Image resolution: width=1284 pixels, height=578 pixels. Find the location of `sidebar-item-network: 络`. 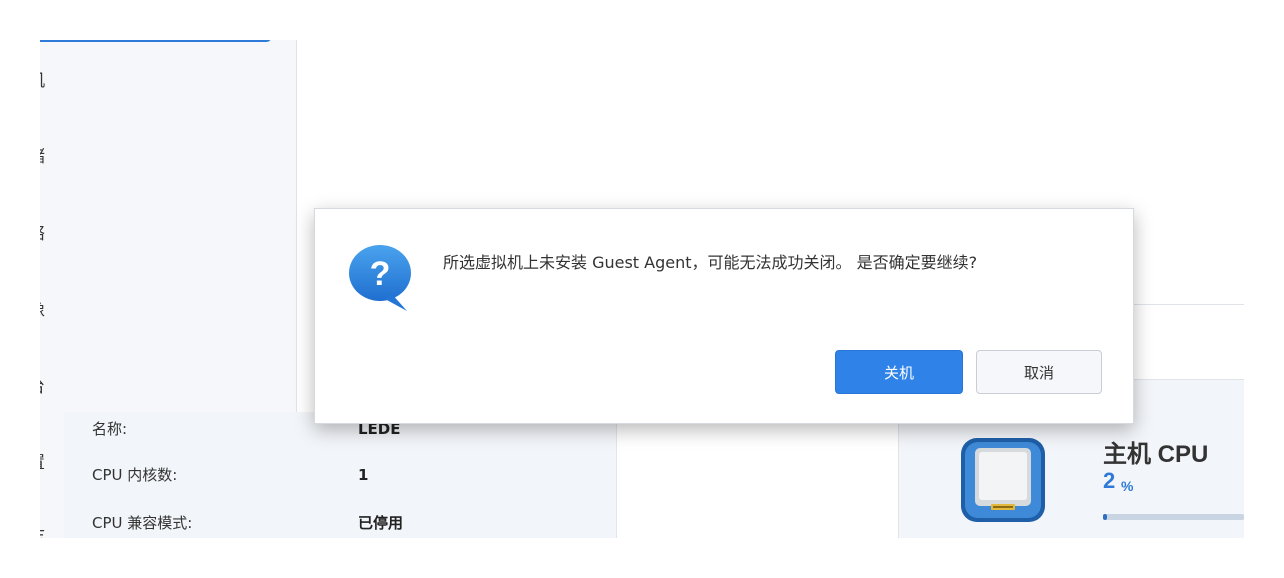

sidebar-item-network: 络 is located at coordinates (60, 234).